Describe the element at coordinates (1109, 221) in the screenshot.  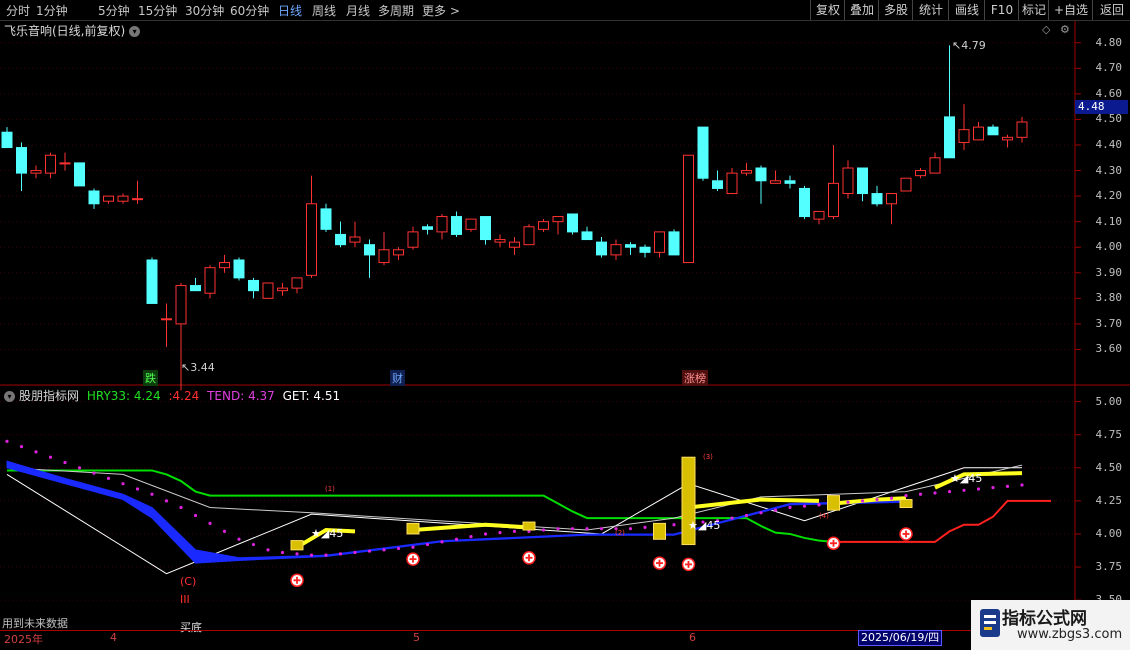
I see `price-tick-label: 4.10` at that location.